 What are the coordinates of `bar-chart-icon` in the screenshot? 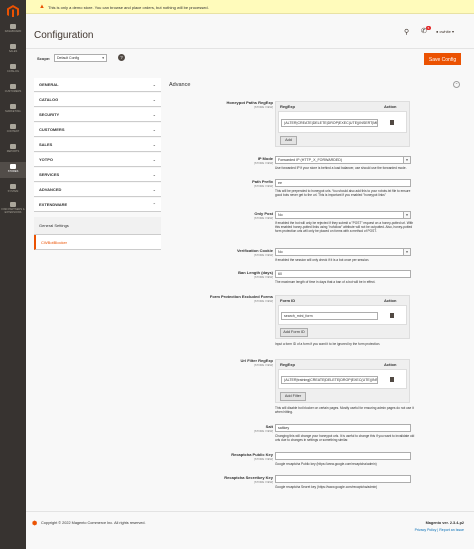 It's located at (13, 146).